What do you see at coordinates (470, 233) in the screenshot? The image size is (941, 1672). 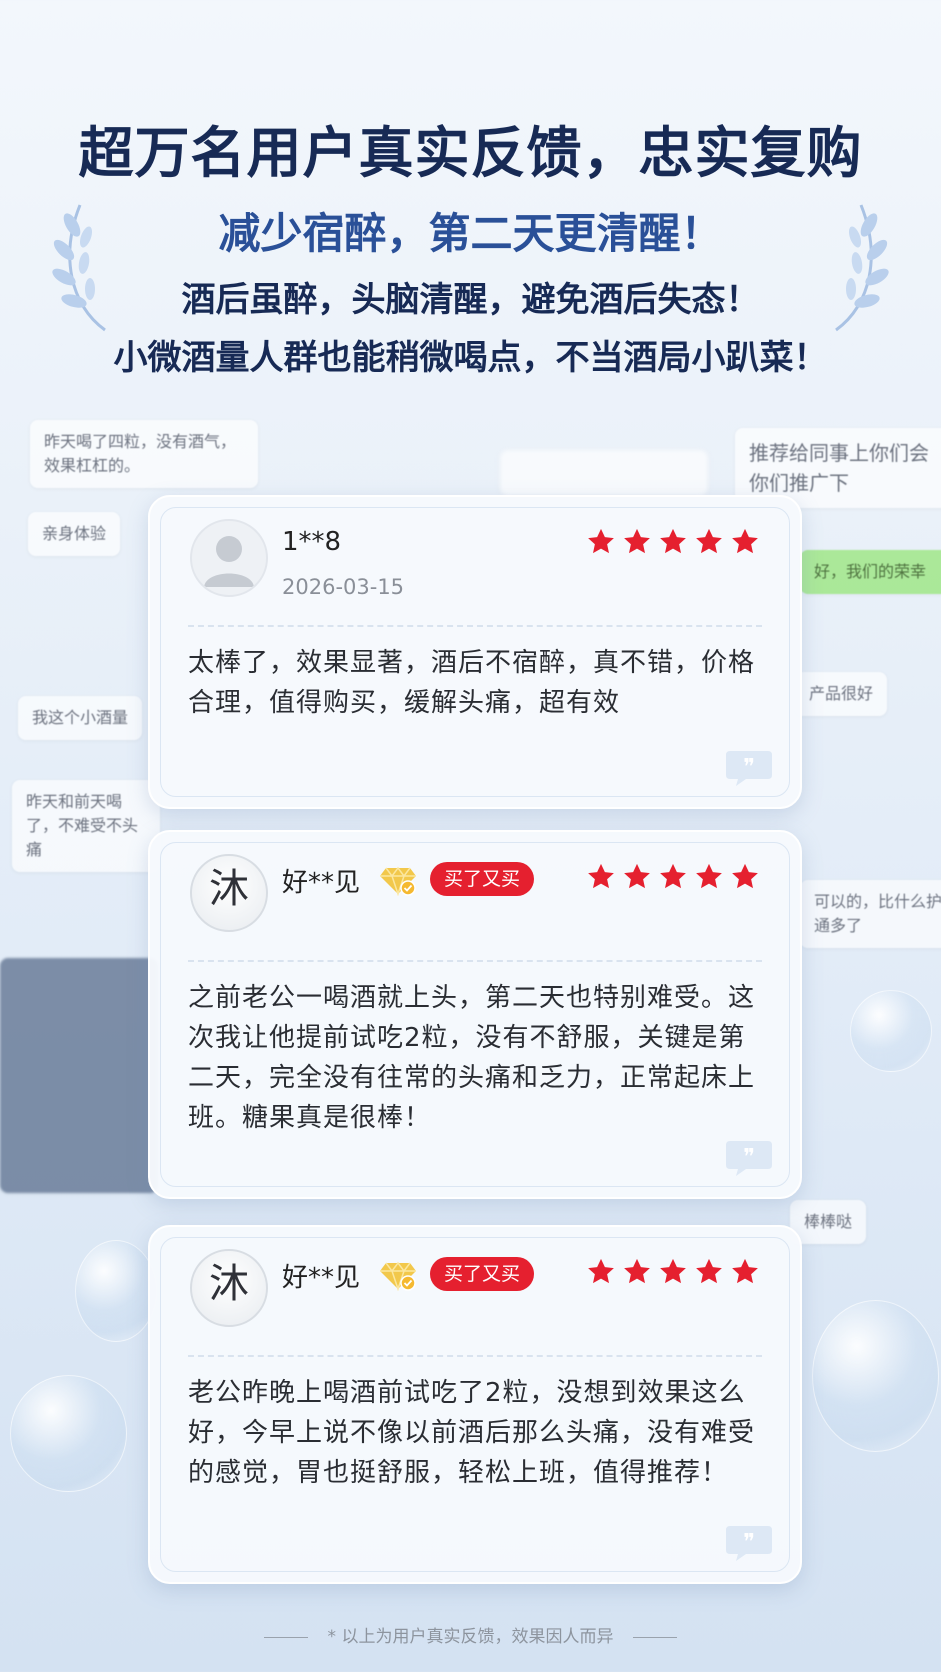 I see `page-subtitle: 减少宿醉，第二天更清醒！` at bounding box center [470, 233].